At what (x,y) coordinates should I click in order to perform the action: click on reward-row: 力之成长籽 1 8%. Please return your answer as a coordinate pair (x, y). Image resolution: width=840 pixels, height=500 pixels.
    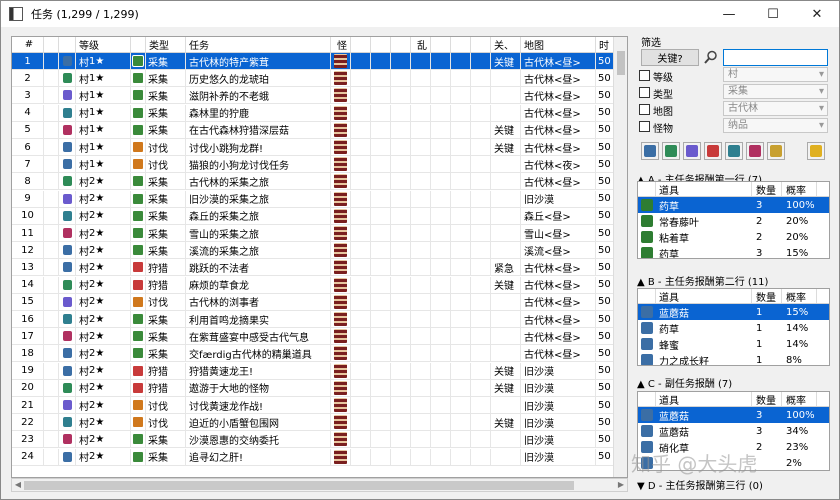
    Looking at the image, I should click on (733, 358).